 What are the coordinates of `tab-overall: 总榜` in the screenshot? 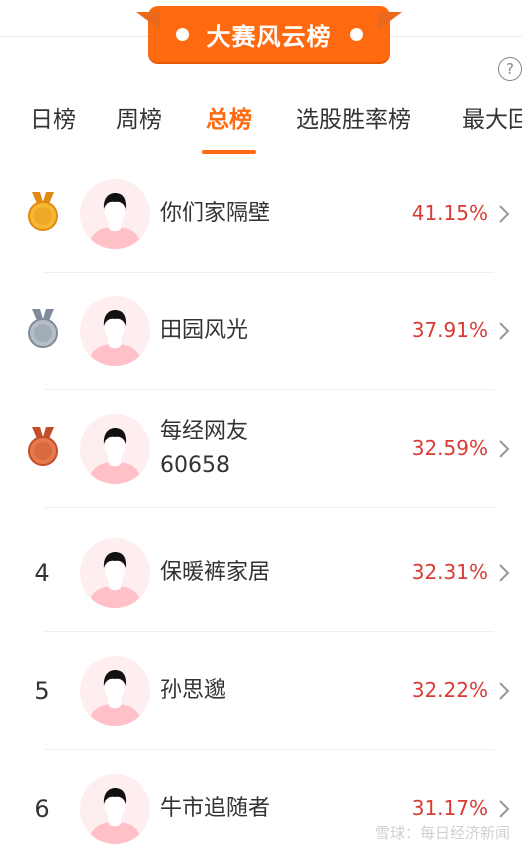 It's located at (229, 128).